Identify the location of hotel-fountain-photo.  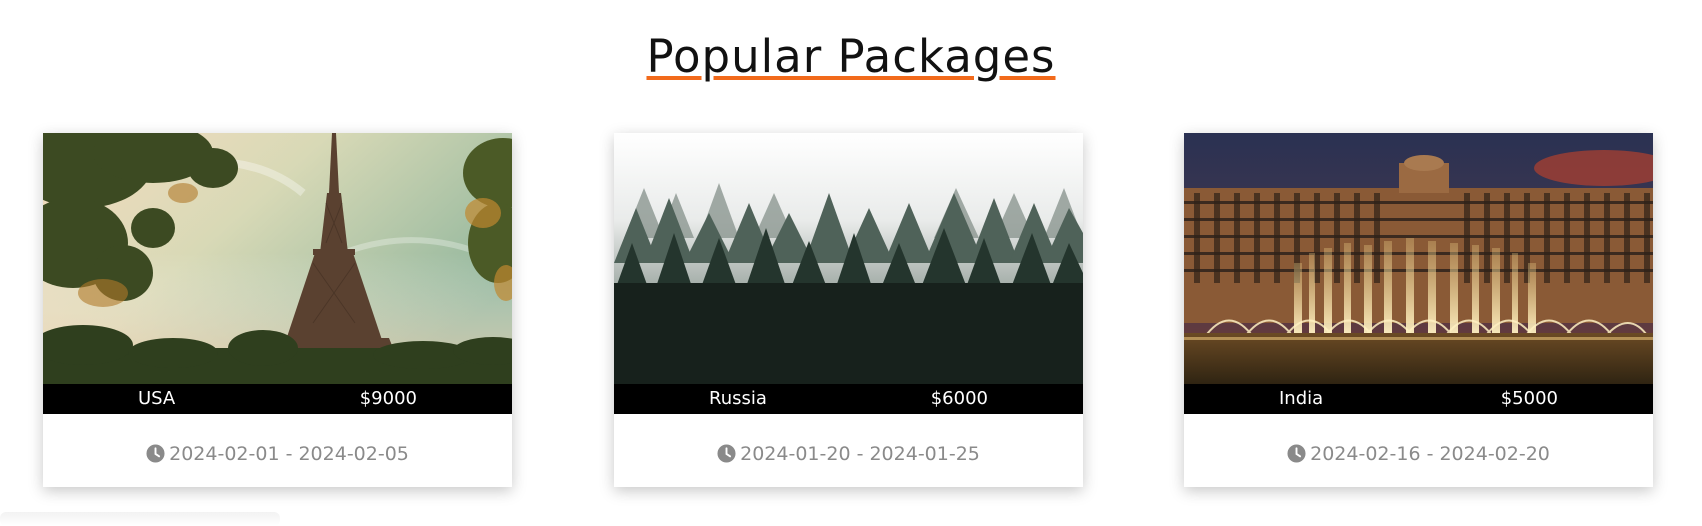
(1418, 258).